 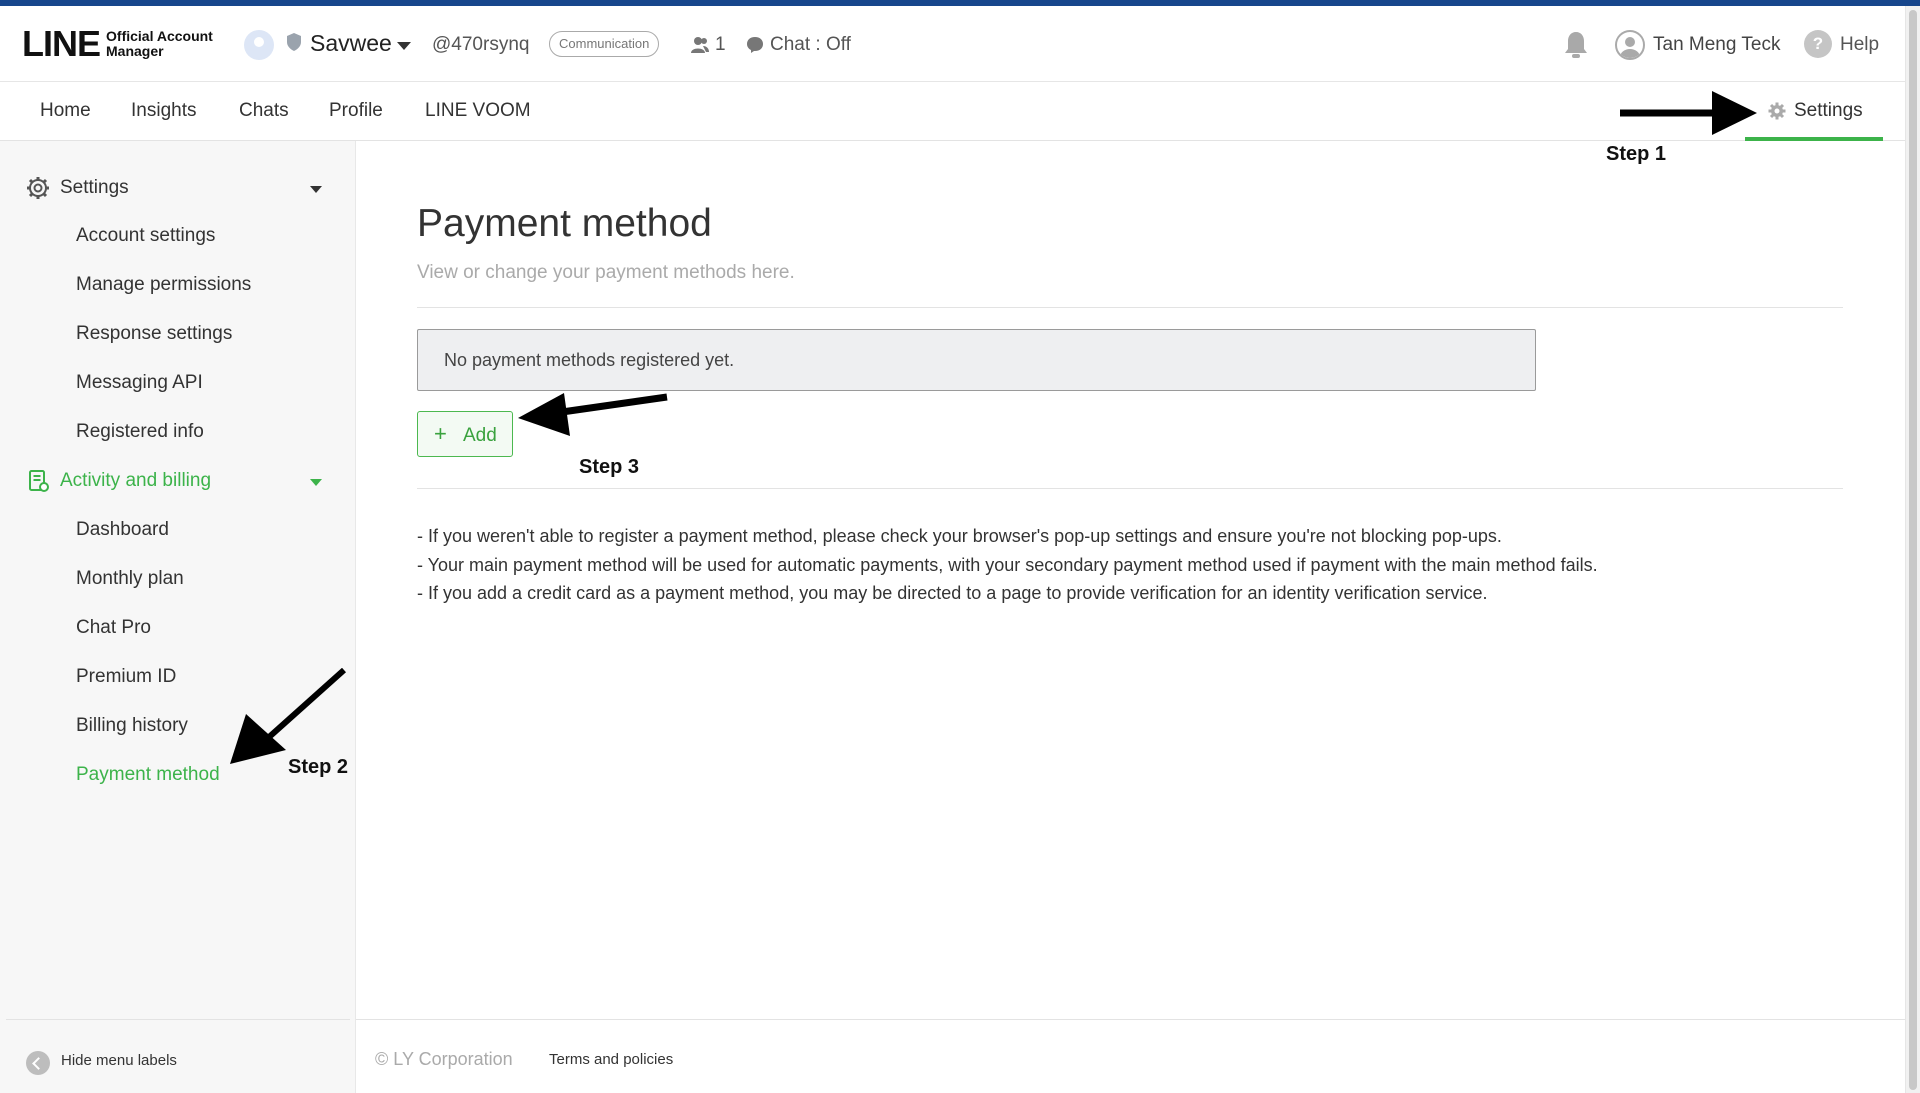 What do you see at coordinates (755, 45) in the screenshot?
I see `chat-bubble-icon` at bounding box center [755, 45].